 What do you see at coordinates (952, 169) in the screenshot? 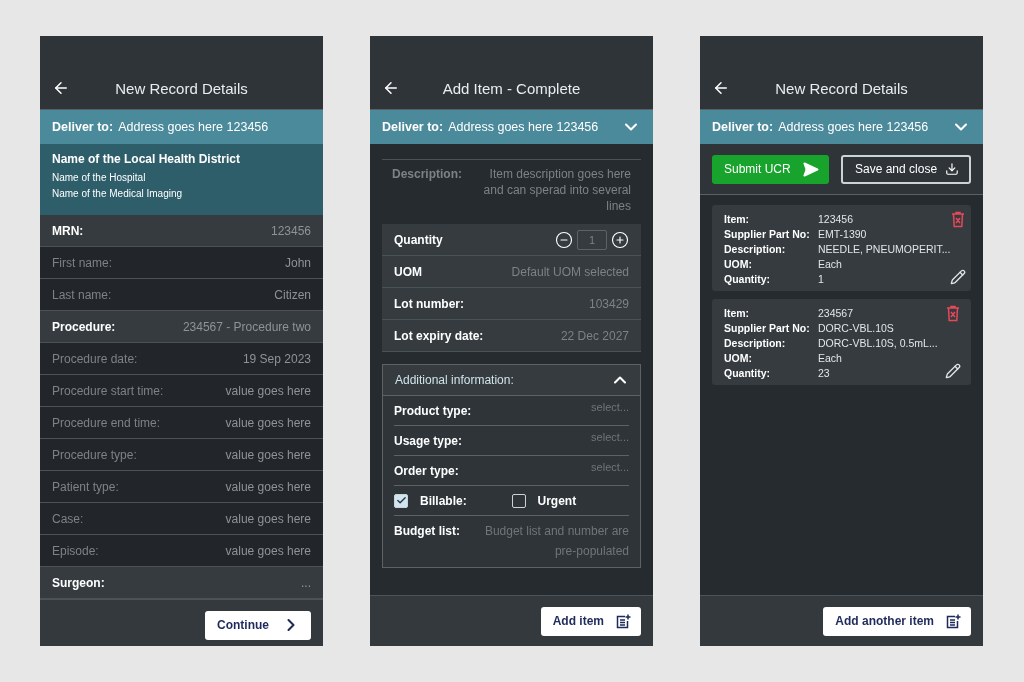
I see `download-icon` at bounding box center [952, 169].